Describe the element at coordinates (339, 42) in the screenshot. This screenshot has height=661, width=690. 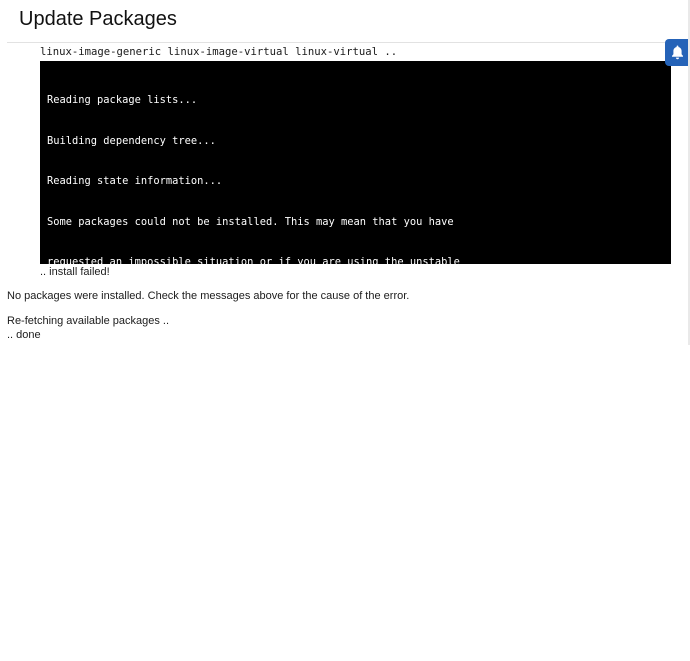
I see `title-divider` at that location.